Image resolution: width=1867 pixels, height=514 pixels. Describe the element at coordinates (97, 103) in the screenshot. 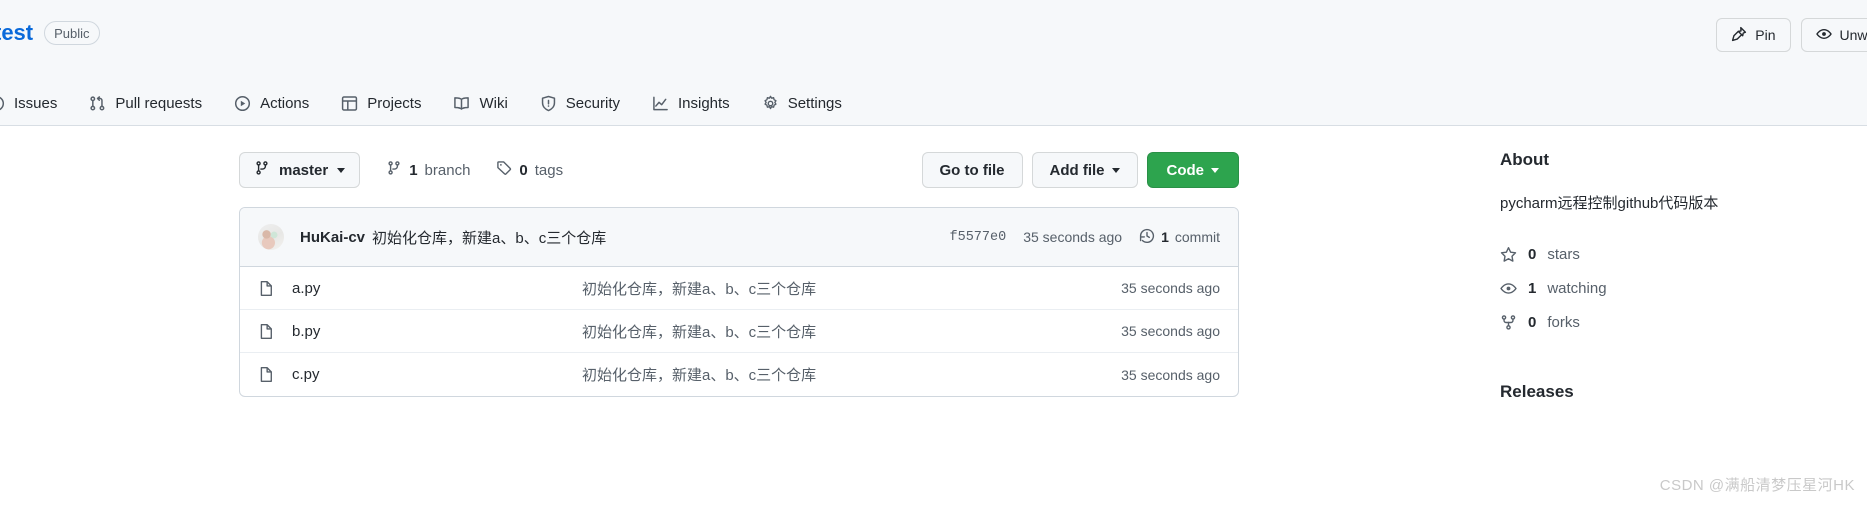

I see `git-pull-request-icon` at that location.